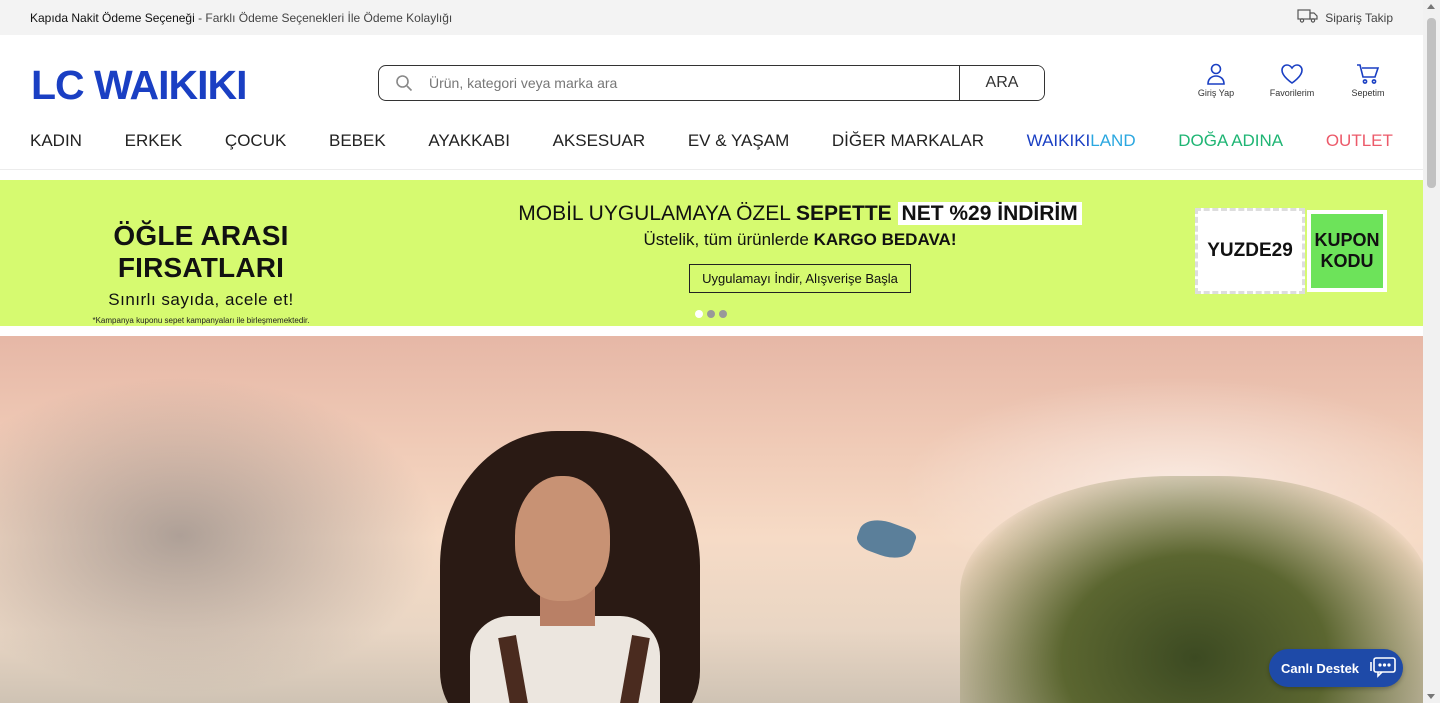 This screenshot has width=1440, height=703. I want to click on nav-item-bebek: BEBEK, so click(357, 141).